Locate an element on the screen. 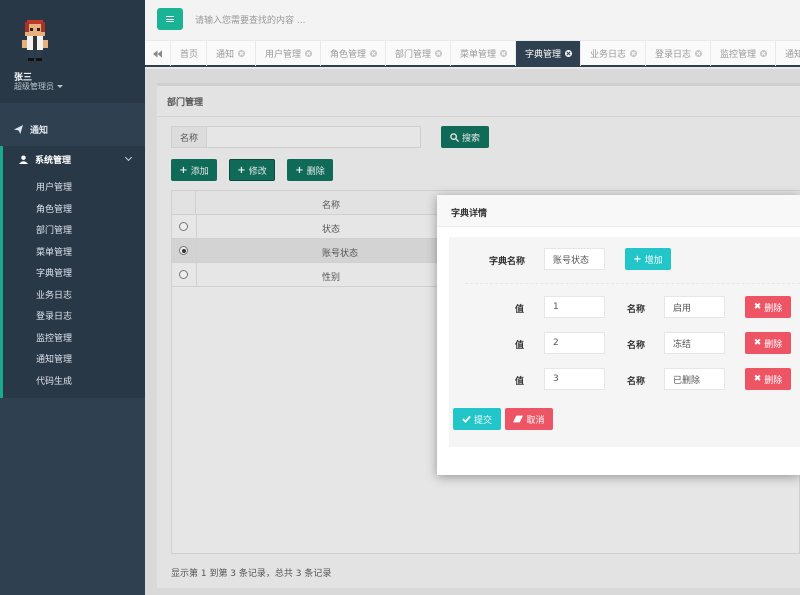 The image size is (800, 595). add-button: + 添加 is located at coordinates (194, 170).